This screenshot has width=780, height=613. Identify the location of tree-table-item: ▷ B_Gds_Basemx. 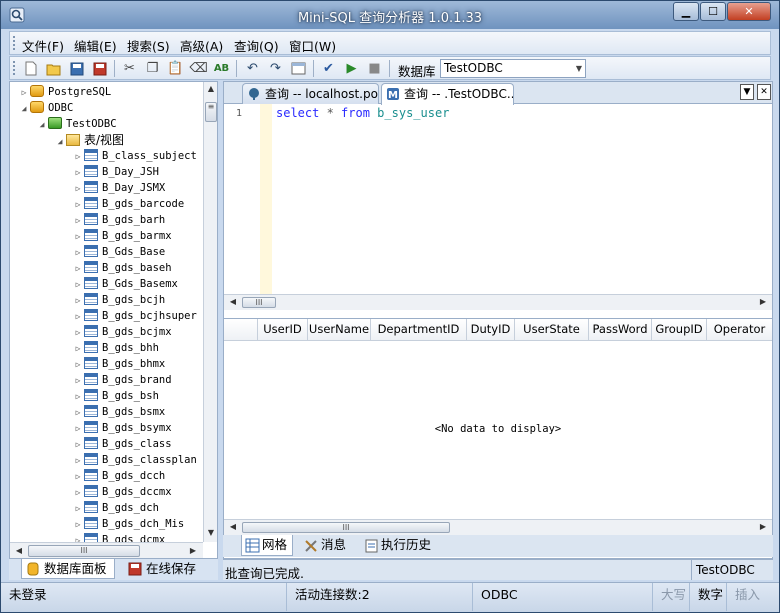
(125, 284).